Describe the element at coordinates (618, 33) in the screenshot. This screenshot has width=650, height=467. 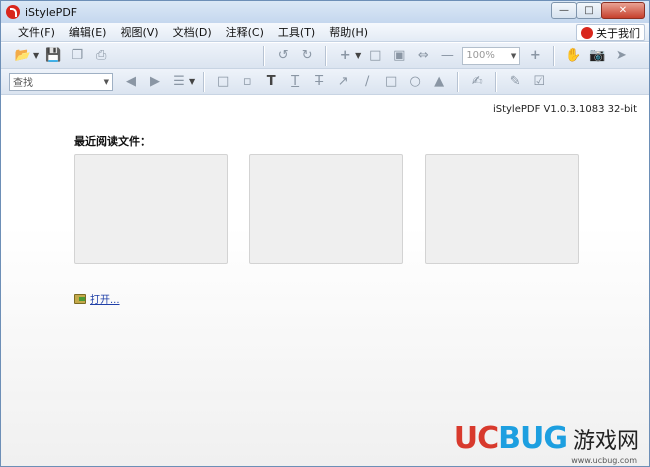
I see `about-us-label: 关于我们` at that location.